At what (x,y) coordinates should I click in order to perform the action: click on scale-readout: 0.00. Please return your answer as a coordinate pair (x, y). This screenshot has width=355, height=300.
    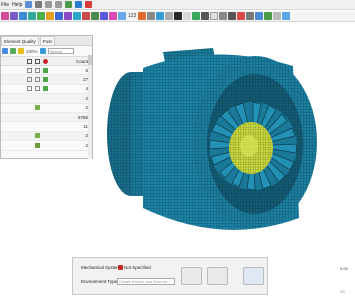
    Looking at the image, I should click on (344, 268).